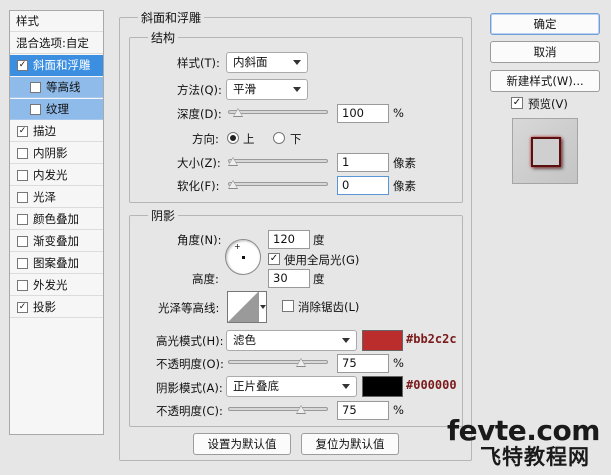  Describe the element at coordinates (199, 90) in the screenshot. I see `technique-label: 方法(Q):` at that location.